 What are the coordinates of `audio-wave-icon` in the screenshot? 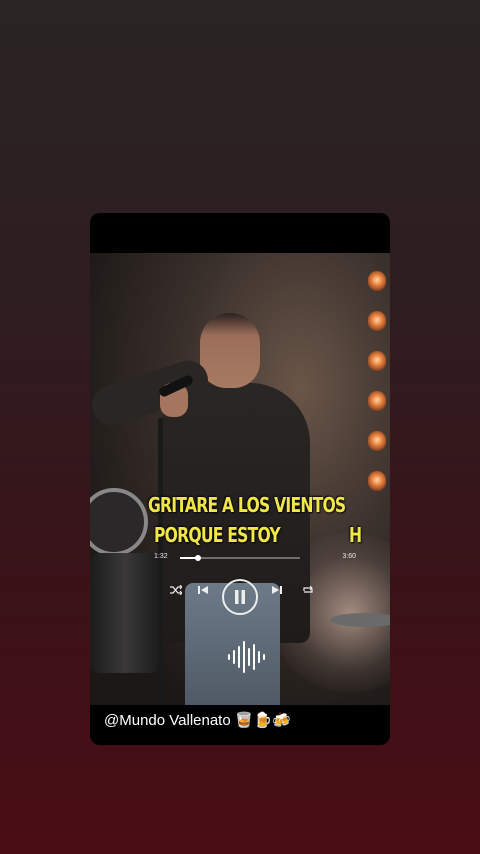 It's located at (246, 657).